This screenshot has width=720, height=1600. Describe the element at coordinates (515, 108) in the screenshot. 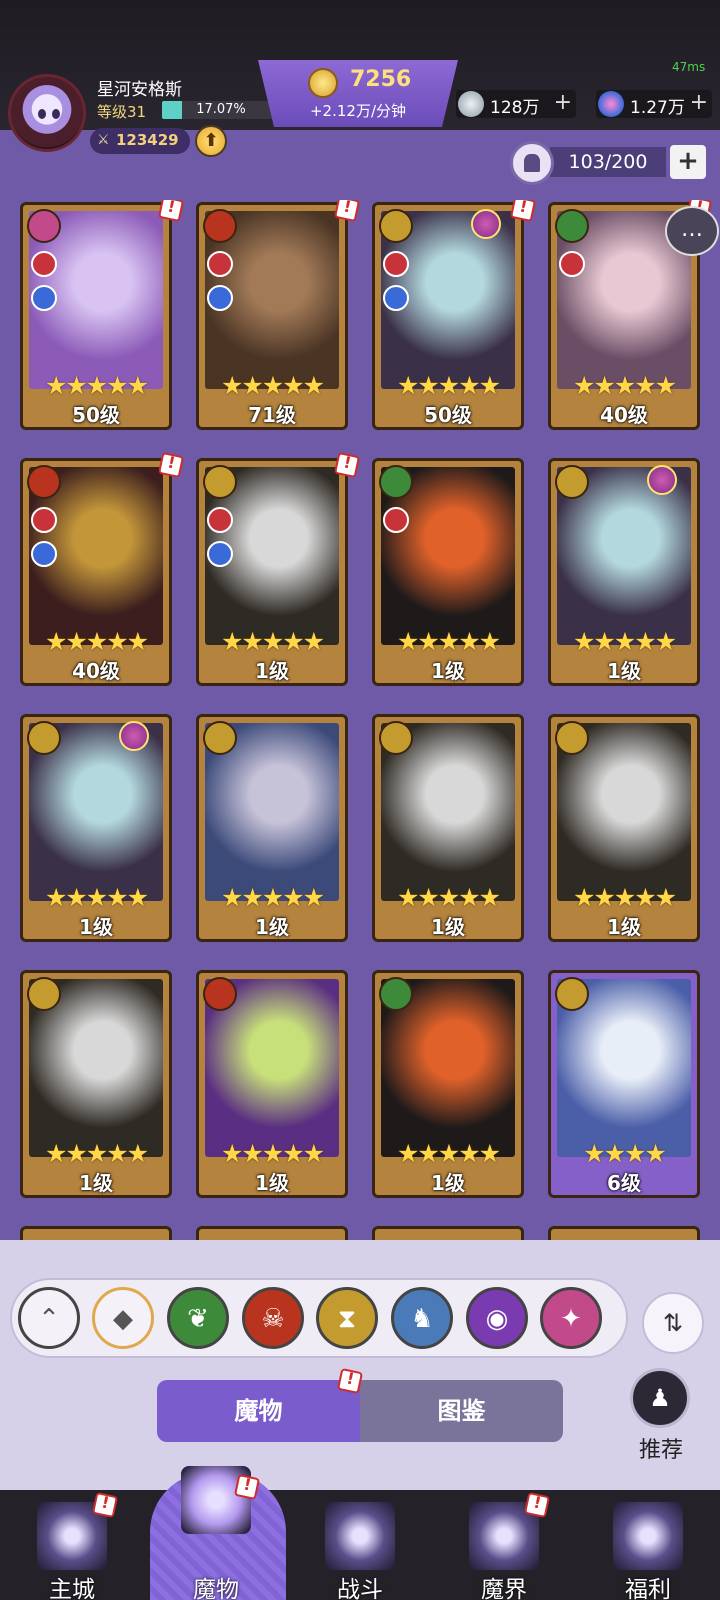

I see `silver-value: 128万` at that location.